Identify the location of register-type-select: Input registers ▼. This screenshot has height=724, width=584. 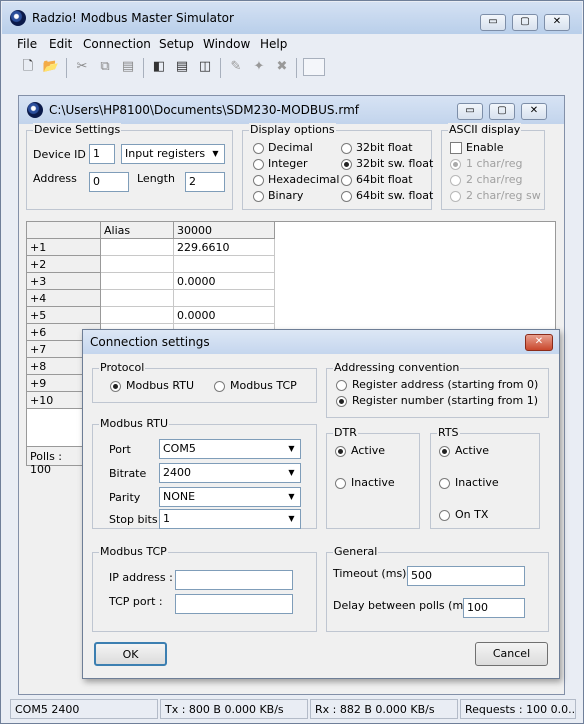
(173, 154).